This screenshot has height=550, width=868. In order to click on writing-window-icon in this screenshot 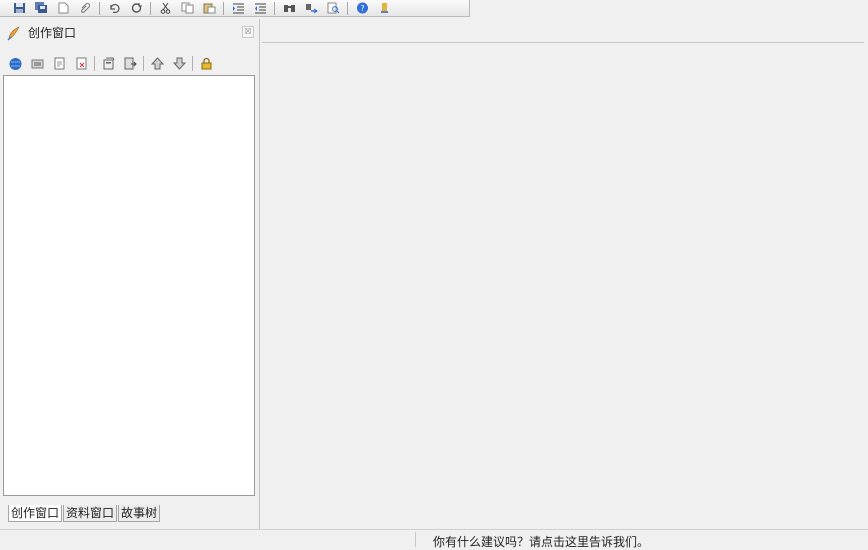, I will do `click(13, 33)`.